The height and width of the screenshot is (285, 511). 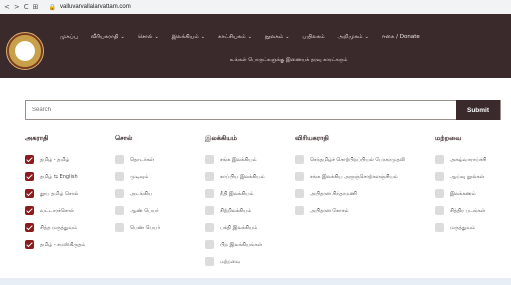 What do you see at coordinates (36, 7) in the screenshot?
I see `apps-grid-icon: ⊞` at bounding box center [36, 7].